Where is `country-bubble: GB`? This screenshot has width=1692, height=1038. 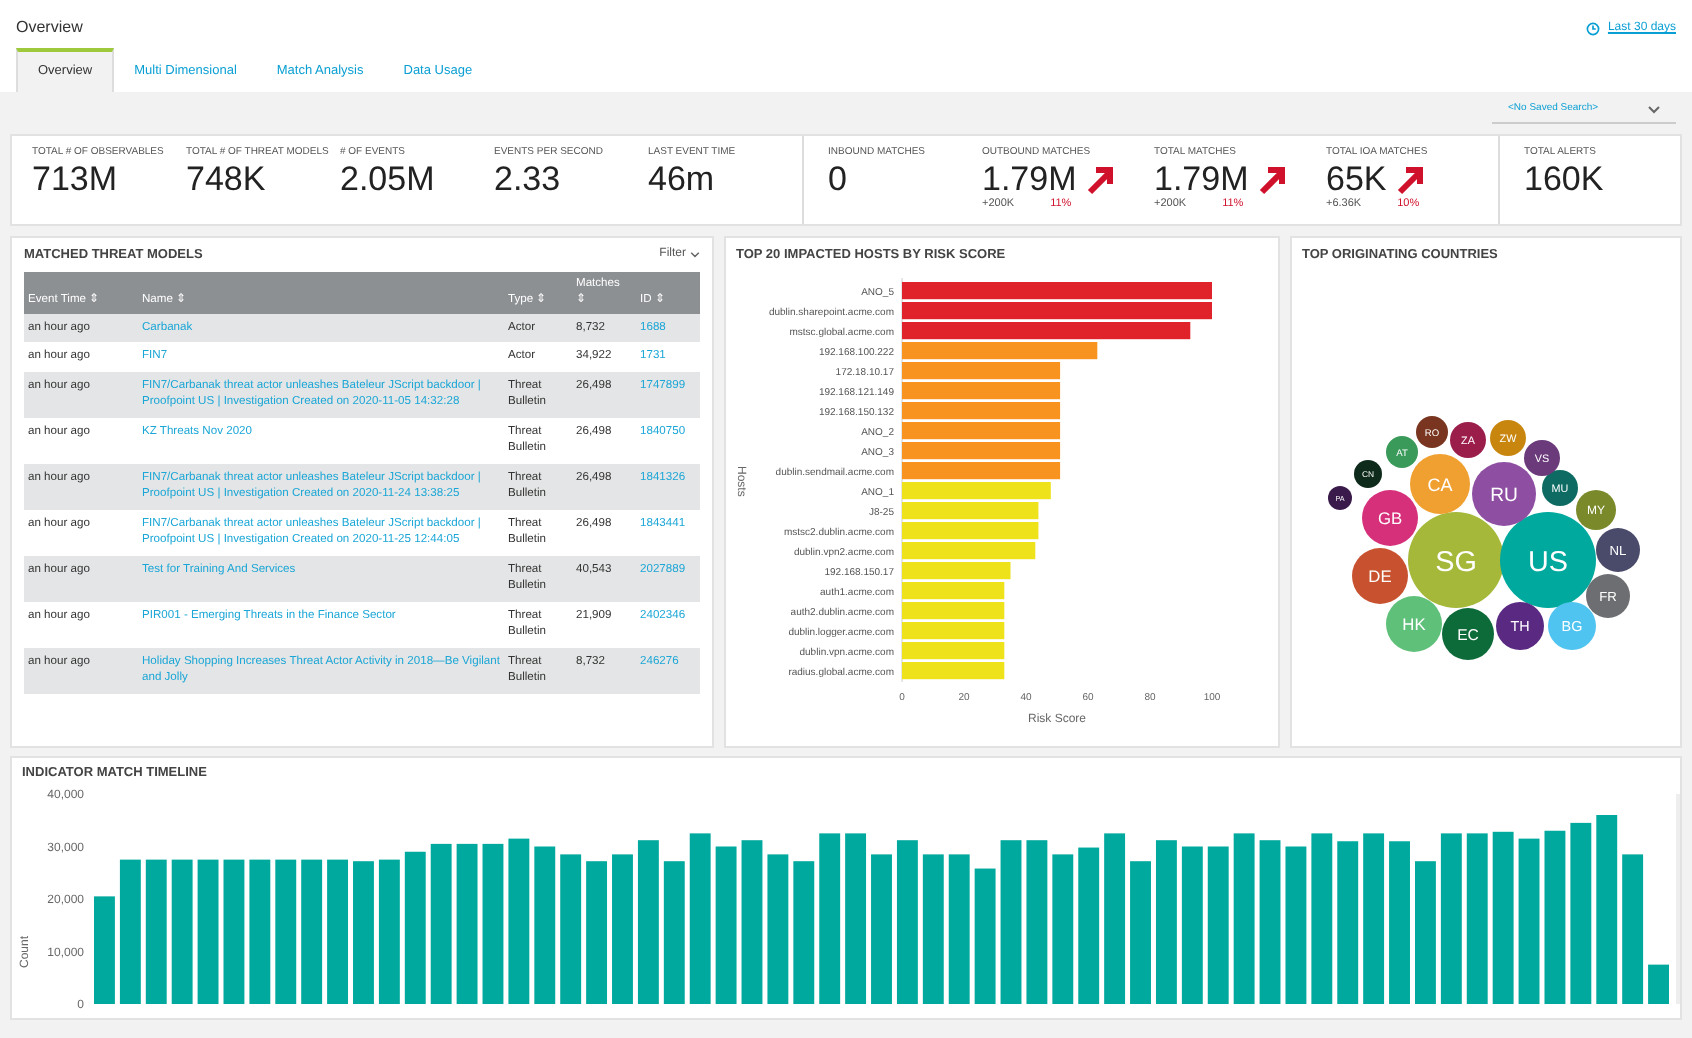
country-bubble: GB is located at coordinates (1390, 517).